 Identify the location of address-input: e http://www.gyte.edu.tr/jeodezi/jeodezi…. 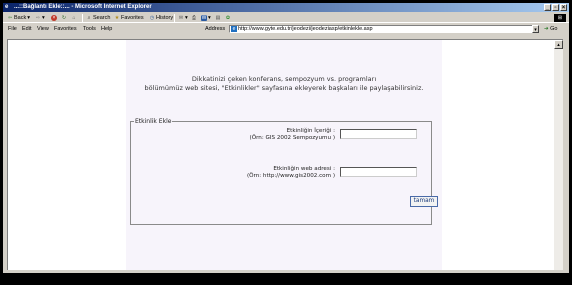
(384, 29).